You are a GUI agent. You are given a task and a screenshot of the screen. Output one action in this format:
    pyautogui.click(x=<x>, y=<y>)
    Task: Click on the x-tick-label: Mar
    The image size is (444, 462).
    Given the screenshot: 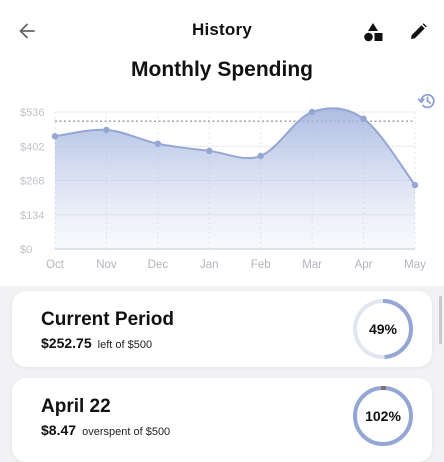 What is the action you would take?
    pyautogui.click(x=312, y=265)
    